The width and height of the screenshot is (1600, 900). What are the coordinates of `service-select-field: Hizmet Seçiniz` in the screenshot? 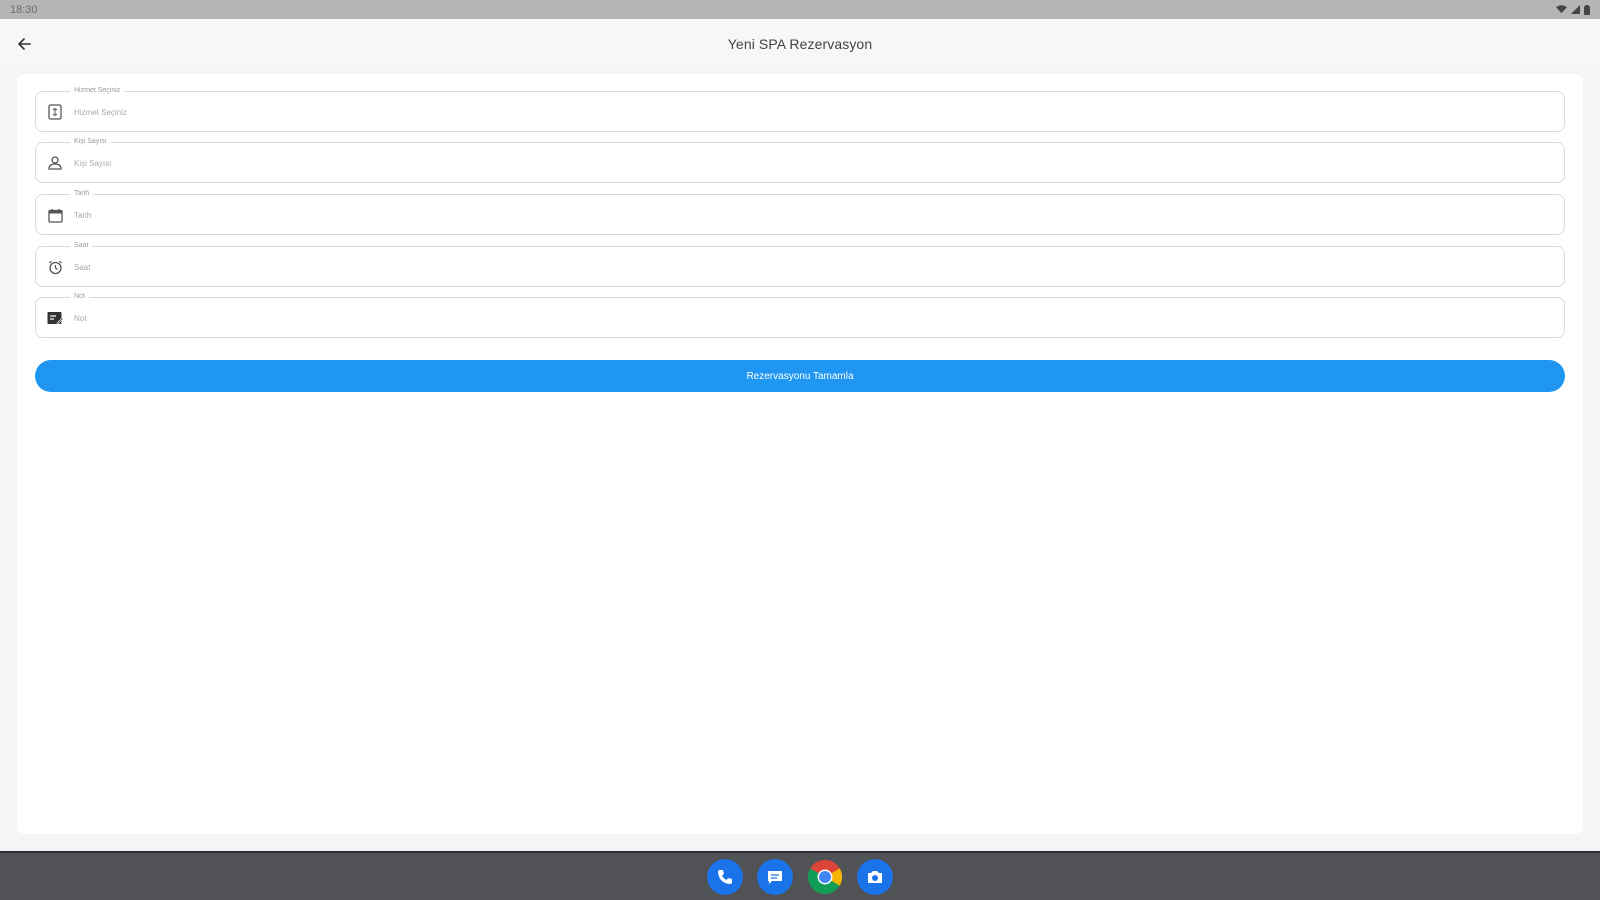 It's located at (800, 109).